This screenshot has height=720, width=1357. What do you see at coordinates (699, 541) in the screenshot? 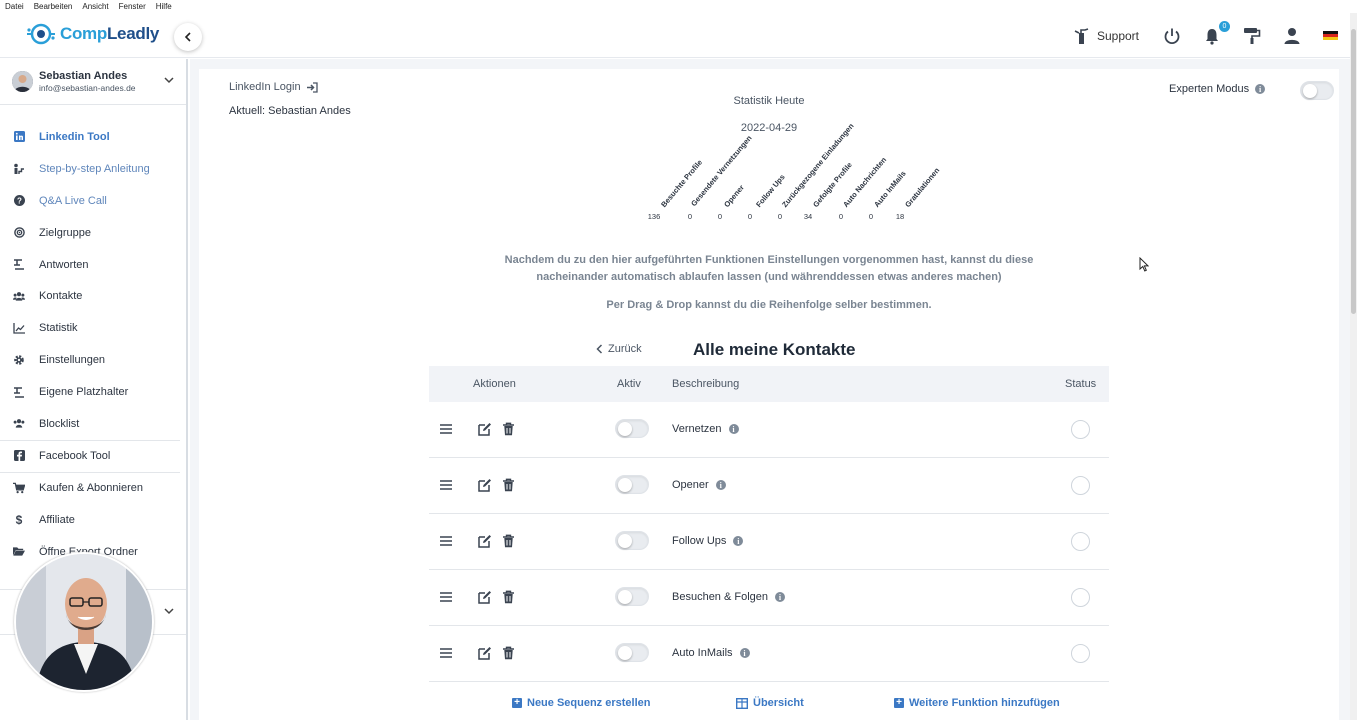
I see `row-description-label: Follow Ups` at bounding box center [699, 541].